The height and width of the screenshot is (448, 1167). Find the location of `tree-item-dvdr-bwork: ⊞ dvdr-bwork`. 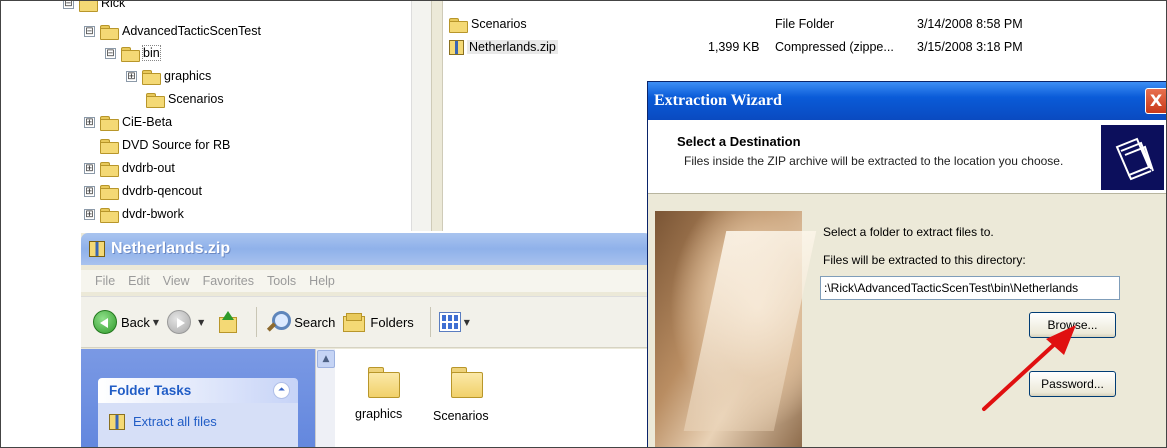

tree-item-dvdr-bwork: ⊞ dvdr-bwork is located at coordinates (134, 214).